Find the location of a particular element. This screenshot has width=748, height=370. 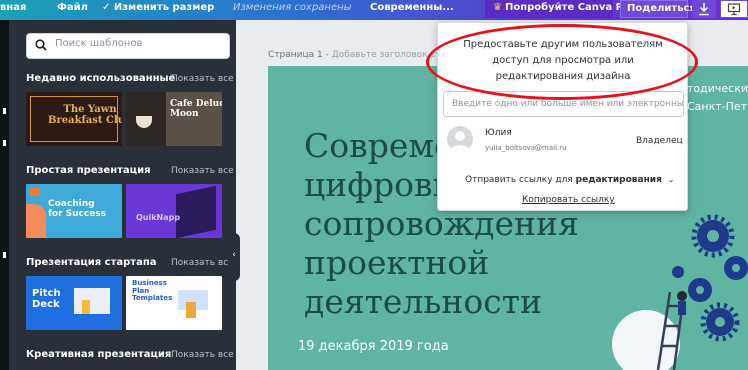

template-thumbnail-label: Business Plan Templates is located at coordinates (152, 291).